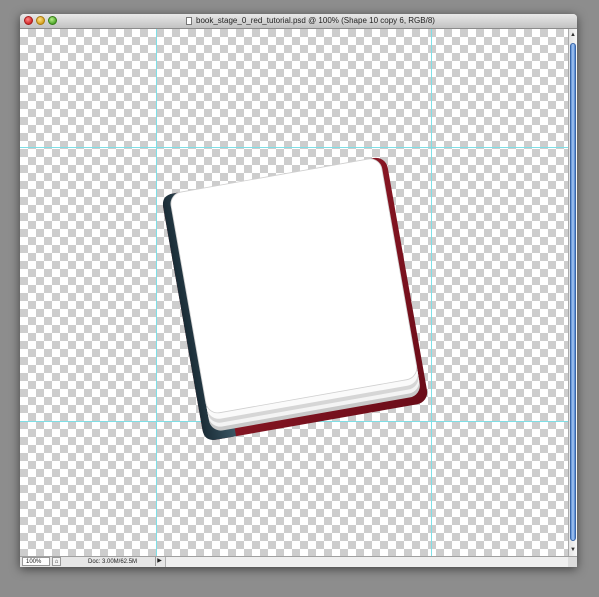  What do you see at coordinates (56, 561) in the screenshot?
I see `status-info-icon: ⌂` at bounding box center [56, 561].